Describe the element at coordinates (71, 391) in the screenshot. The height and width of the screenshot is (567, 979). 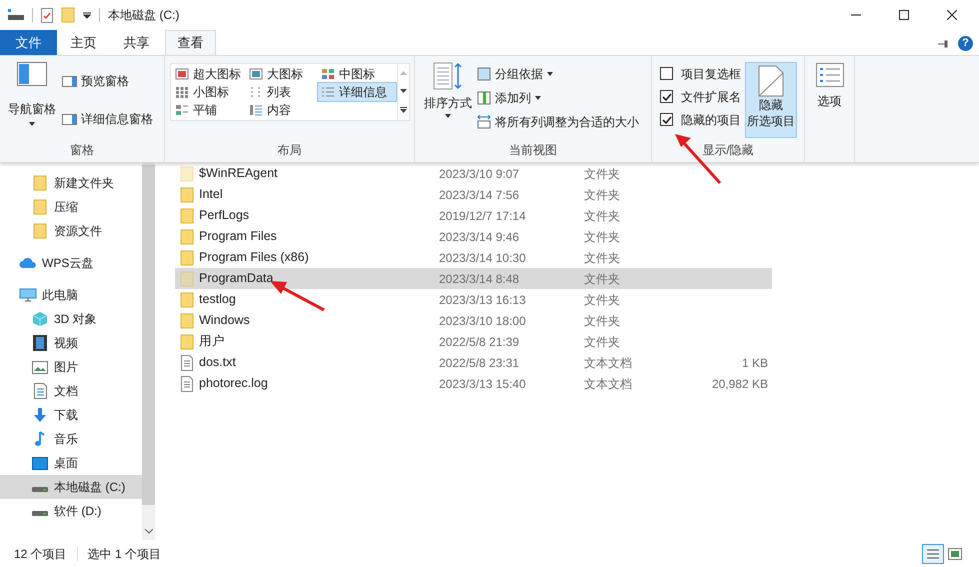
I see `nav-item: 文档` at that location.